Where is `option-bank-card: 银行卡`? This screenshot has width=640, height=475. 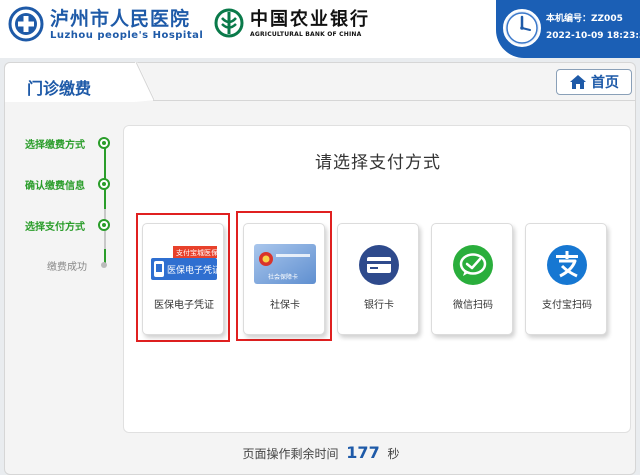
option-bank-card: 银行卡 is located at coordinates (378, 279).